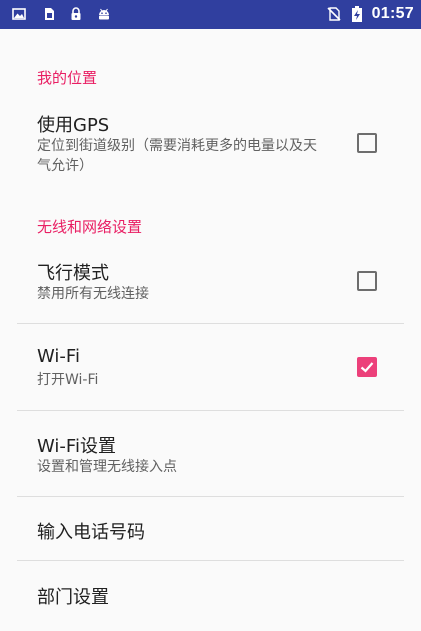  What do you see at coordinates (392, 13) in the screenshot?
I see `status-time: 01:57` at bounding box center [392, 13].